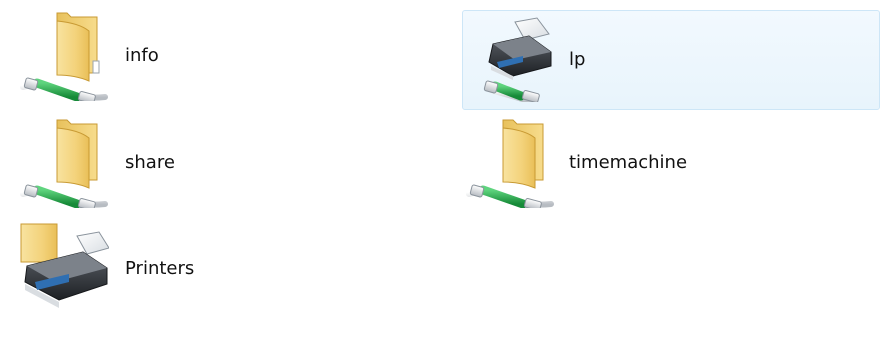  I want to click on item-label: timemachine, so click(628, 162).